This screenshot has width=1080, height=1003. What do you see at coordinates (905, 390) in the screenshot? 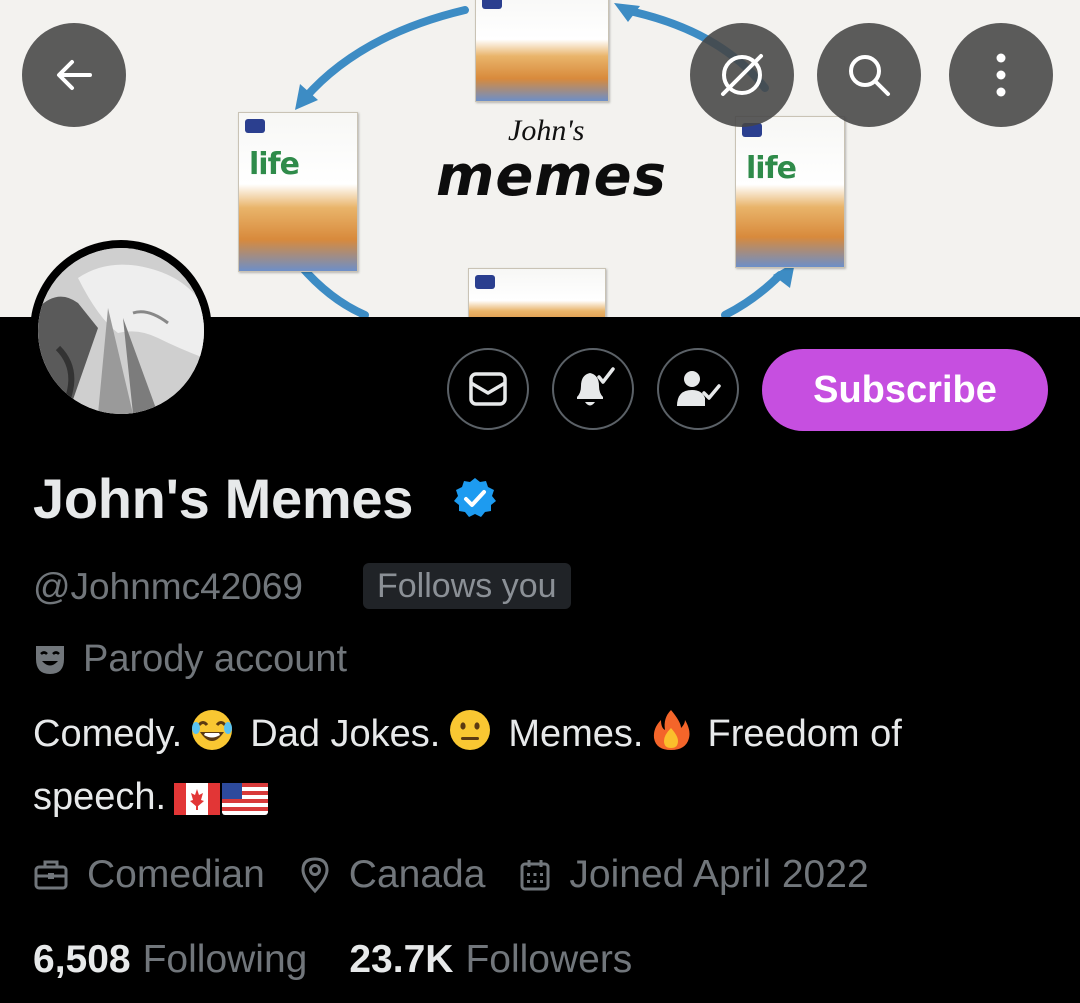
I see `subscribe-button: Subscribe` at bounding box center [905, 390].